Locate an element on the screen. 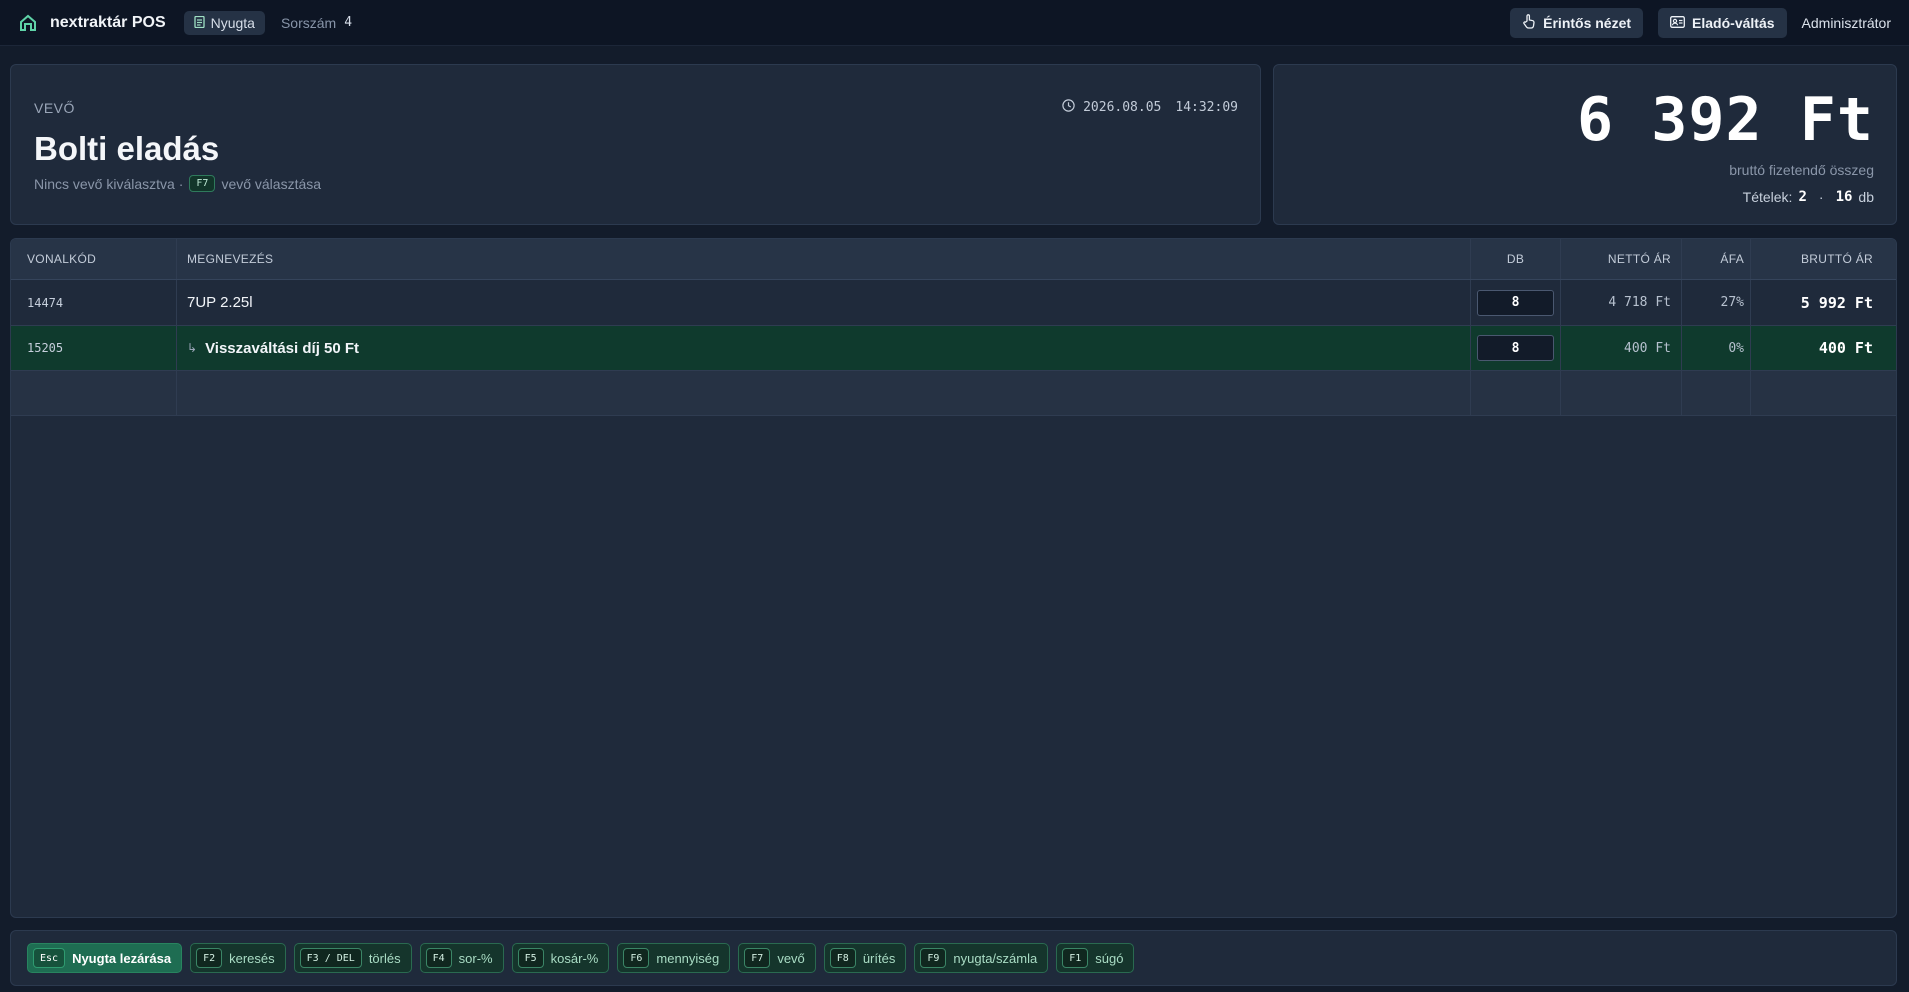  clock-icon is located at coordinates (1068, 107).